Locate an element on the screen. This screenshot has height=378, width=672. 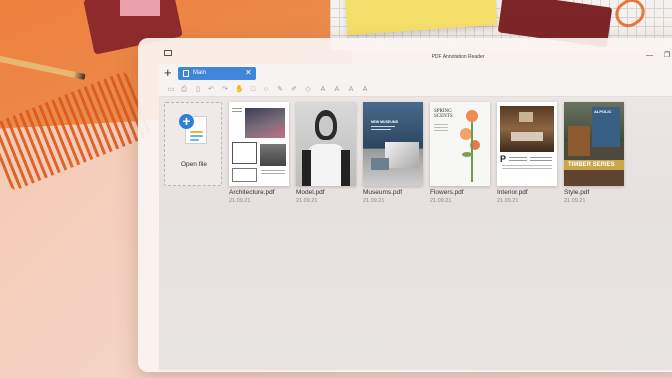
file-item: NEW MUSEUMS Museums.pdf 21.09.21 is located at coordinates (394, 157).